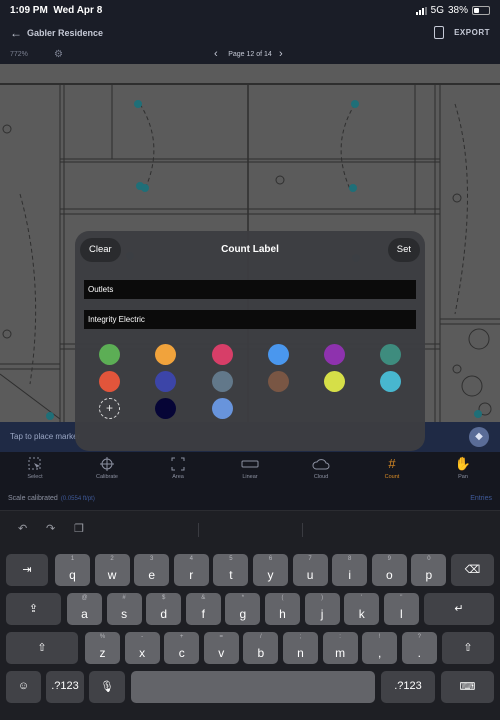 The width and height of the screenshot is (500, 720). Describe the element at coordinates (389, 570) in the screenshot. I see `key-o: 9o` at that location.